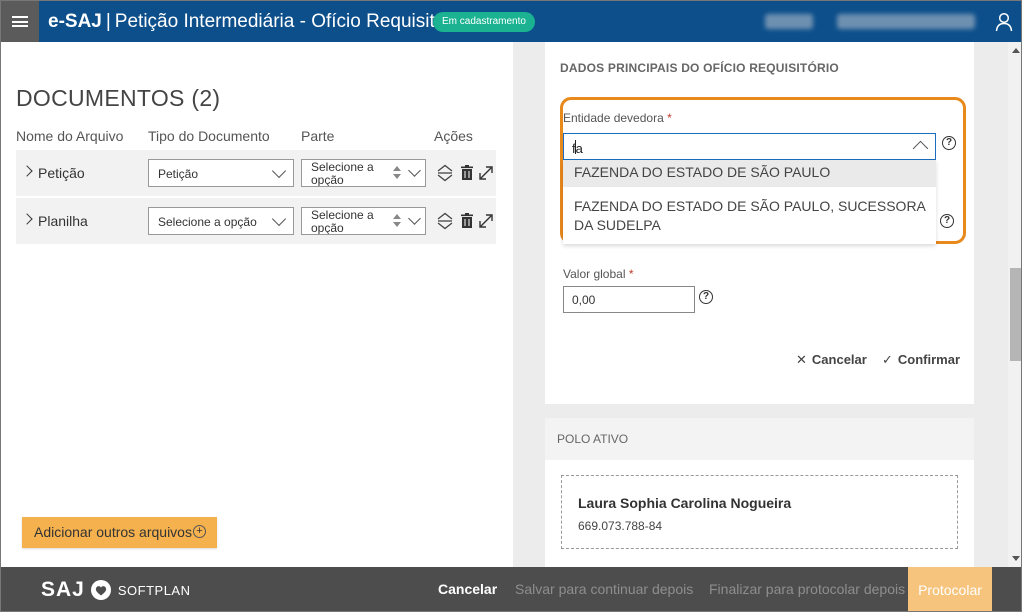 The height and width of the screenshot is (612, 1022). I want to click on redacted-user-info, so click(789, 21).